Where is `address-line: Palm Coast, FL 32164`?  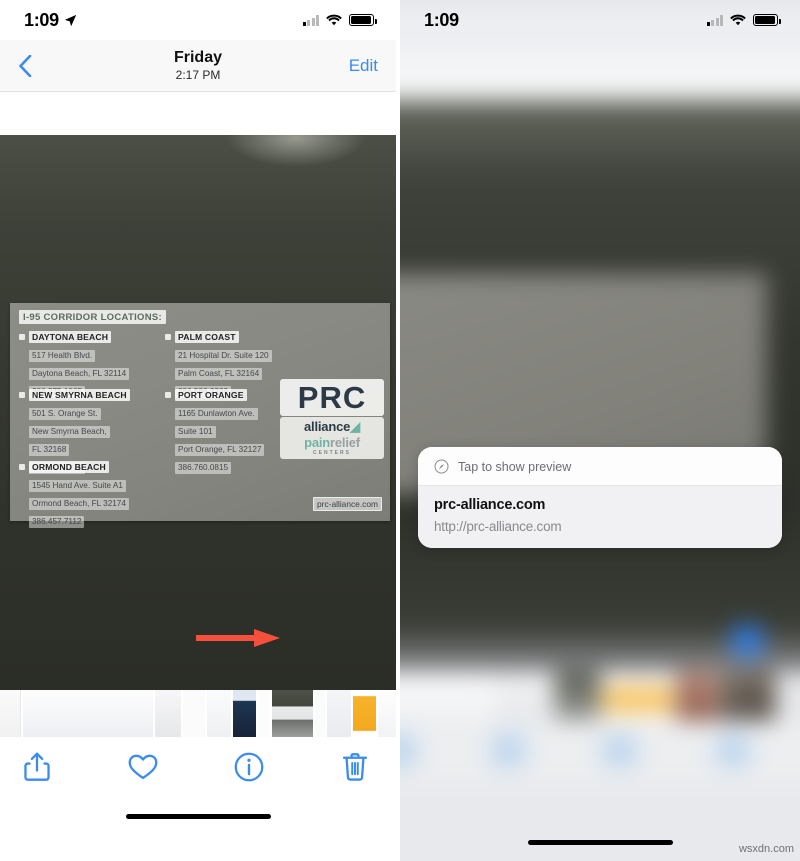 address-line: Palm Coast, FL 32164 is located at coordinates (219, 373).